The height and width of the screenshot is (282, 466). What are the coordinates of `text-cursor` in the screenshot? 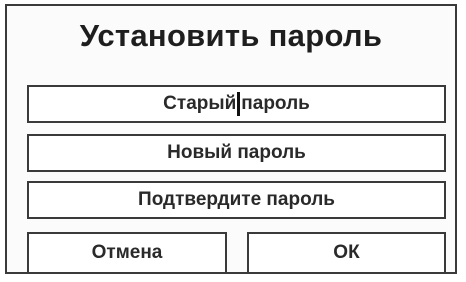 It's located at (239, 104).